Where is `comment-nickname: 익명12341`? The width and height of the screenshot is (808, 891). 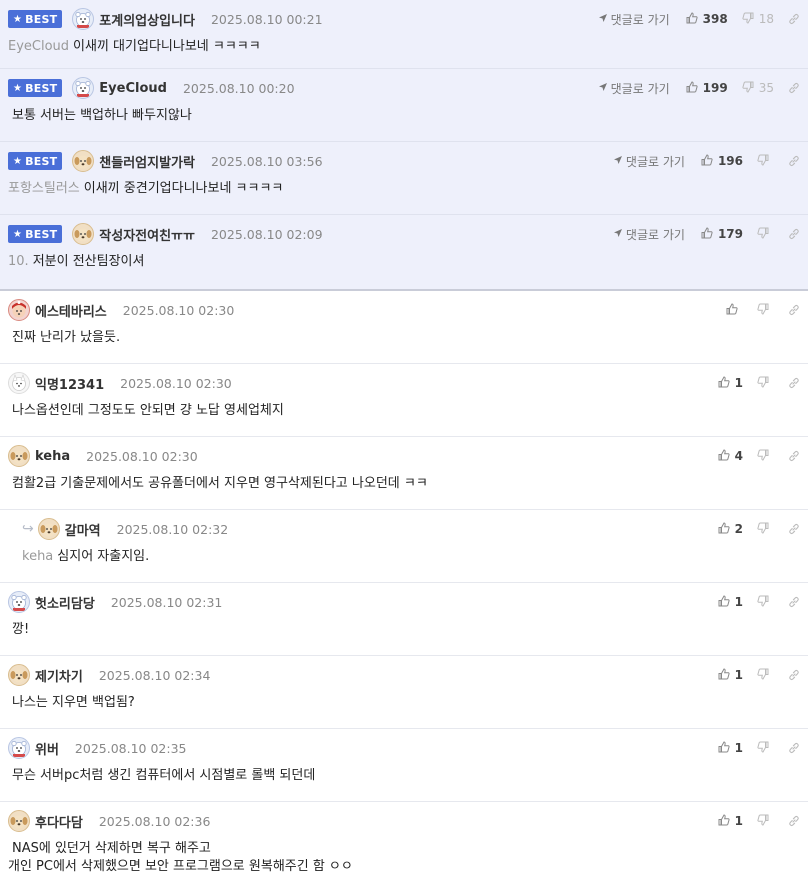 comment-nickname: 익명12341 is located at coordinates (69, 383).